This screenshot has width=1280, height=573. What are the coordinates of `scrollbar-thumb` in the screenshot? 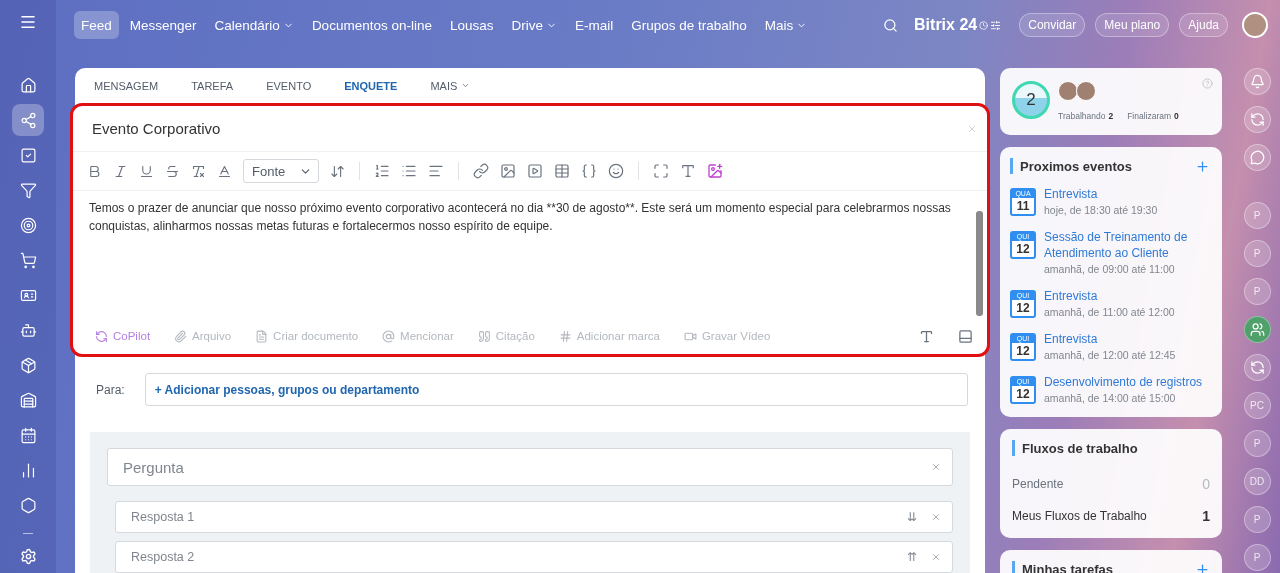 It's located at (979, 263).